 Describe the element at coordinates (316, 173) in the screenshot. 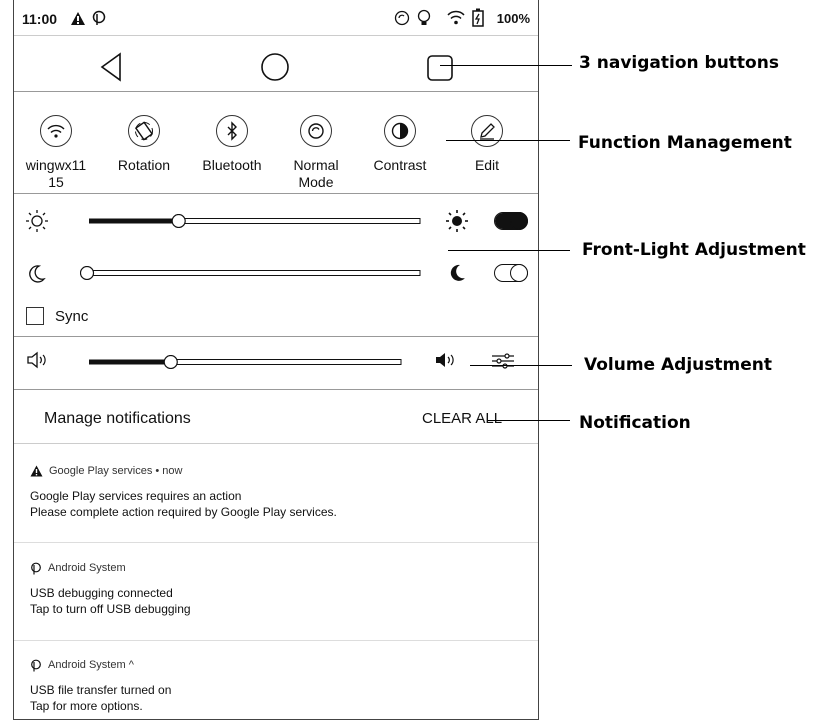

I see `tile-label: Normal Mode` at that location.